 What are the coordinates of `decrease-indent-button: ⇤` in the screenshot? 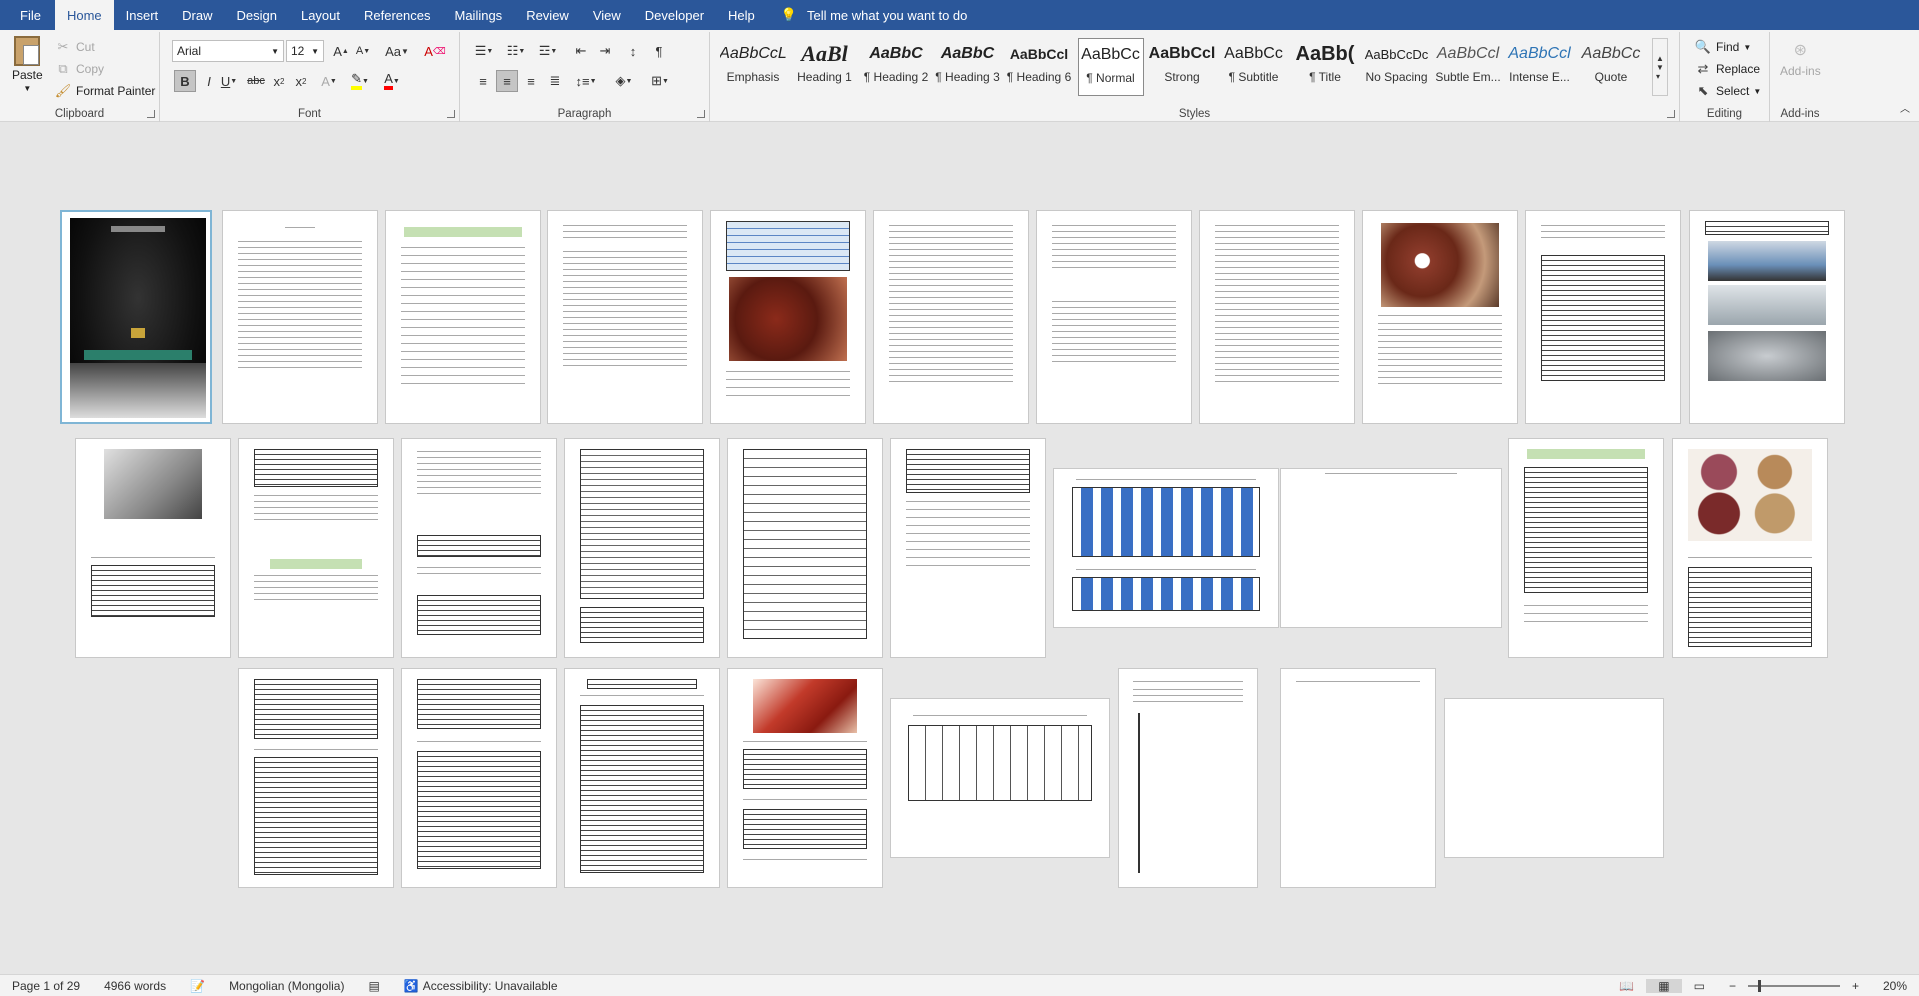 It's located at (581, 51).